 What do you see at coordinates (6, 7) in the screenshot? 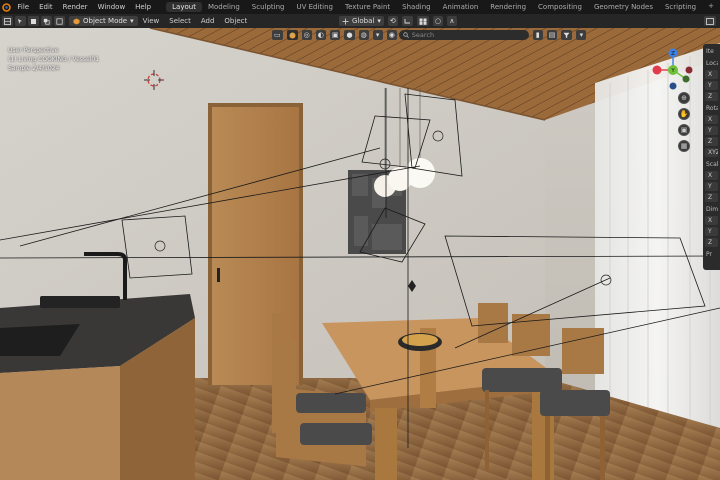
I see `blender-logo-icon` at bounding box center [6, 7].